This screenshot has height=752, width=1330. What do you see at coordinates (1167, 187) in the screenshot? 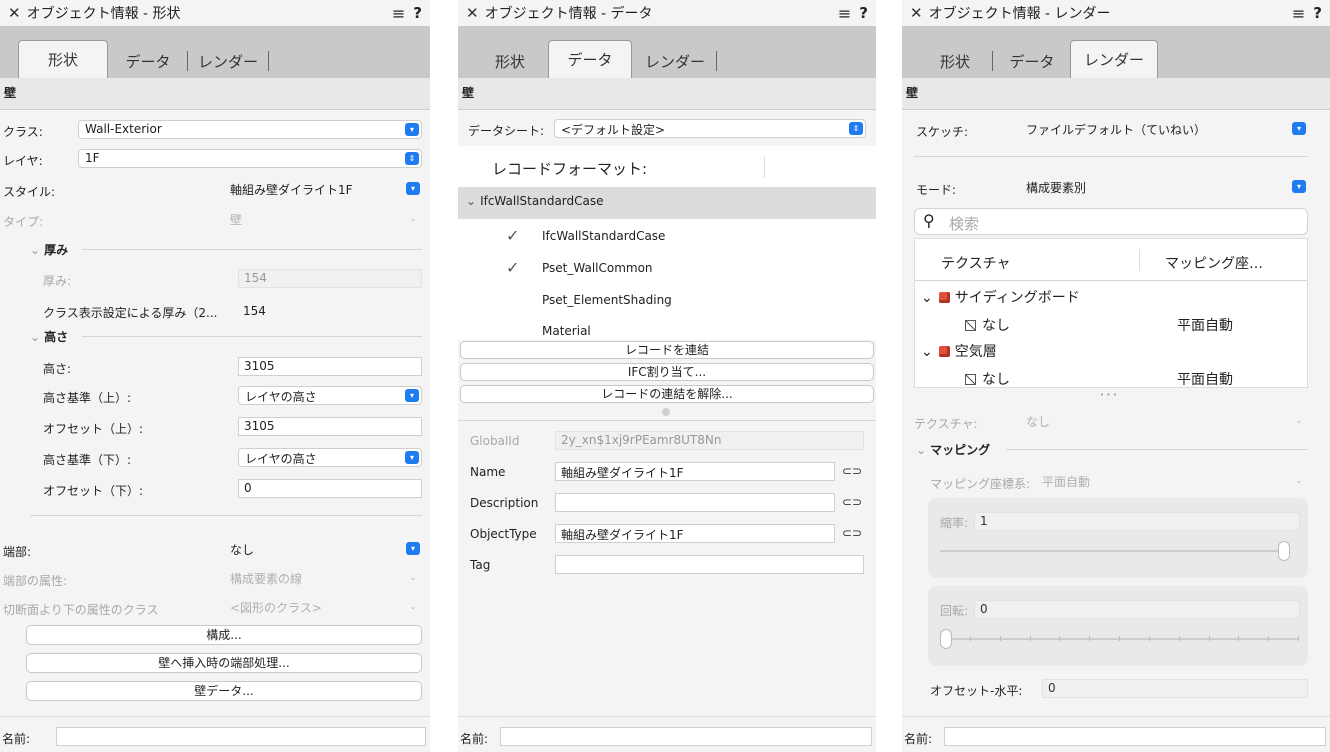
I see `mode-dropdown: 構成要素別 ▾` at bounding box center [1167, 187].